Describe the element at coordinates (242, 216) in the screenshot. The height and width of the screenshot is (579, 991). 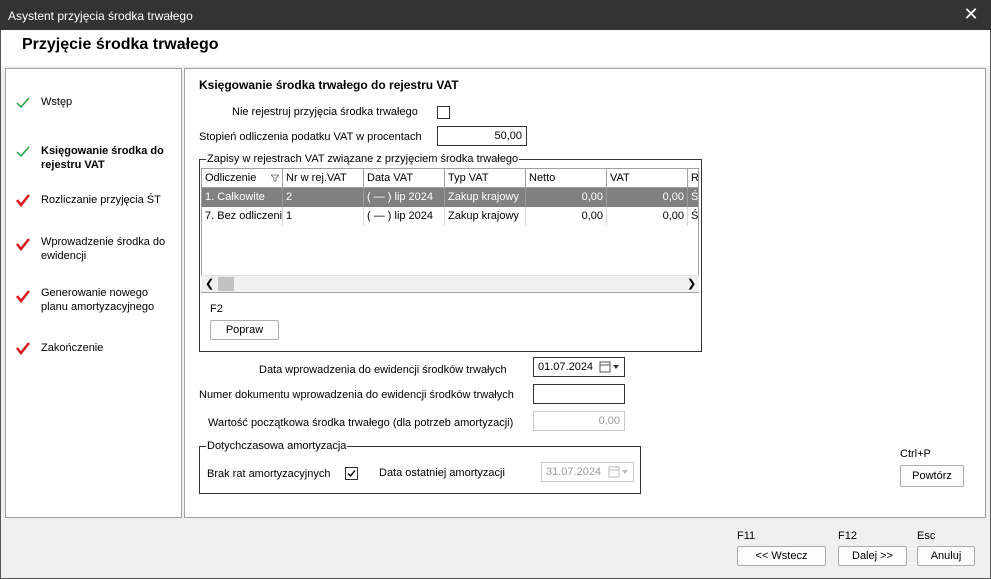
I see `table-cell: 7. Bez odliczenia` at that location.